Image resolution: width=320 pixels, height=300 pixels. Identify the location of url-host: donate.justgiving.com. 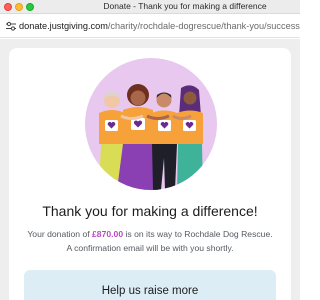
(63, 26).